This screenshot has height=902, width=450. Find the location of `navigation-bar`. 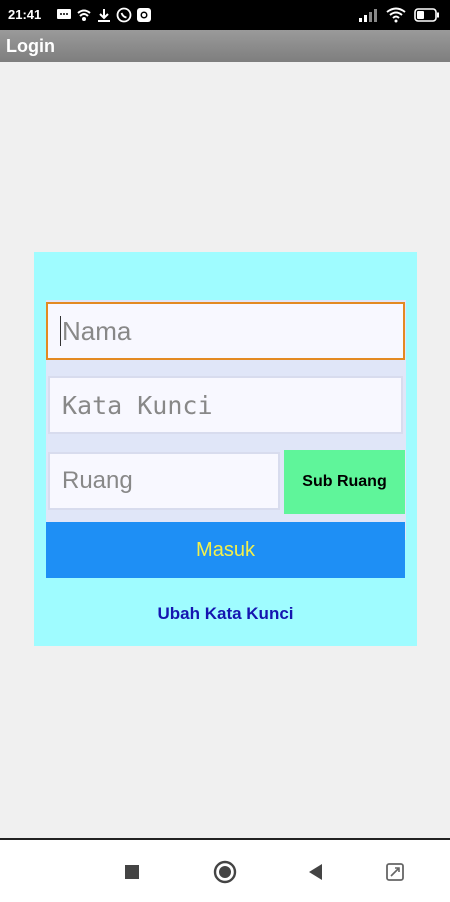

navigation-bar is located at coordinates (225, 870).